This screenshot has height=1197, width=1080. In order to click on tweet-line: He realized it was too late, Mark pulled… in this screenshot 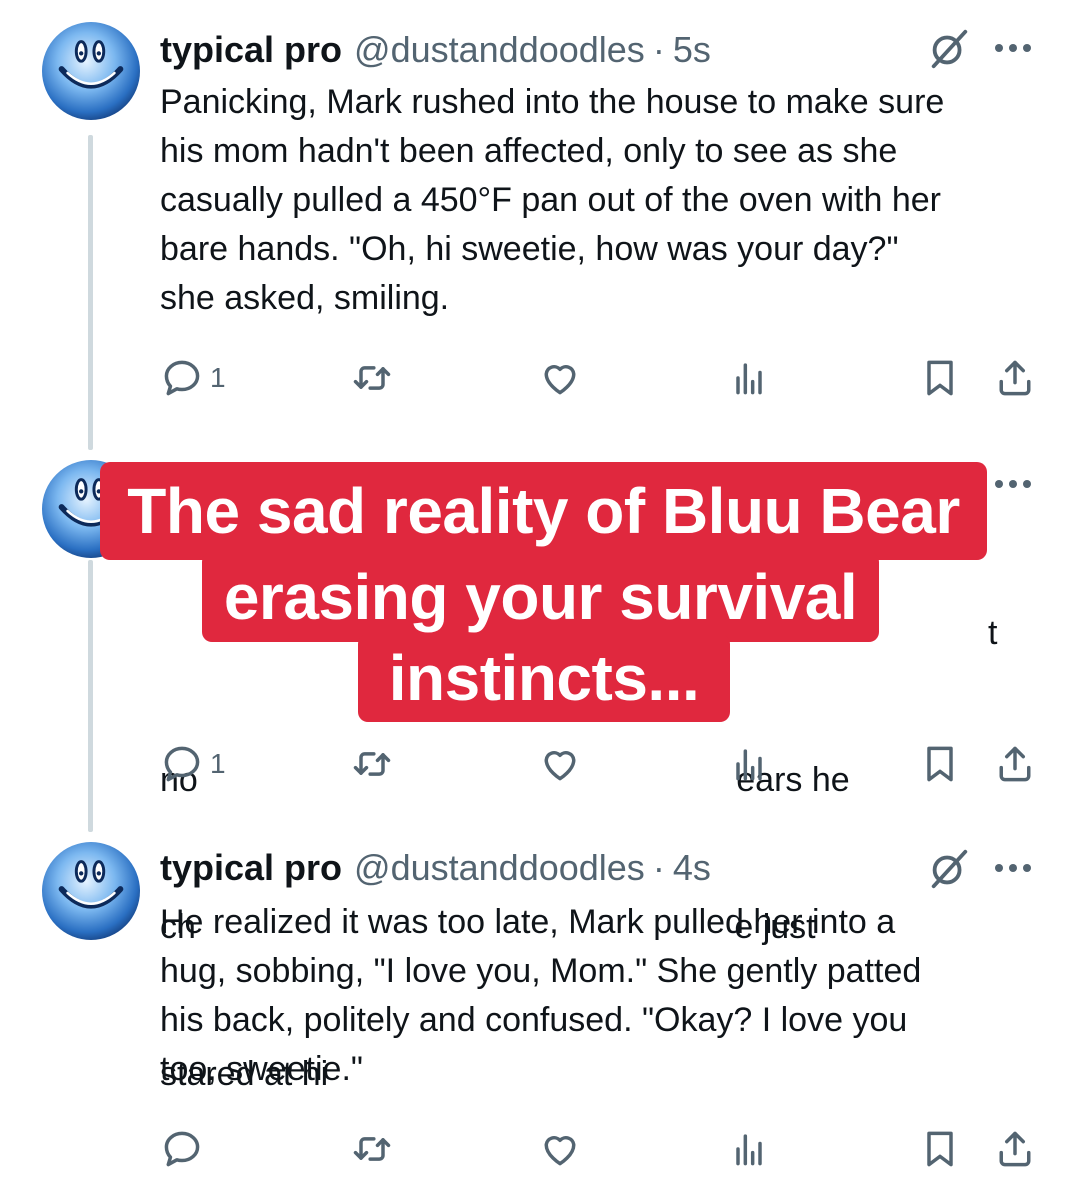, I will do `click(528, 922)`.